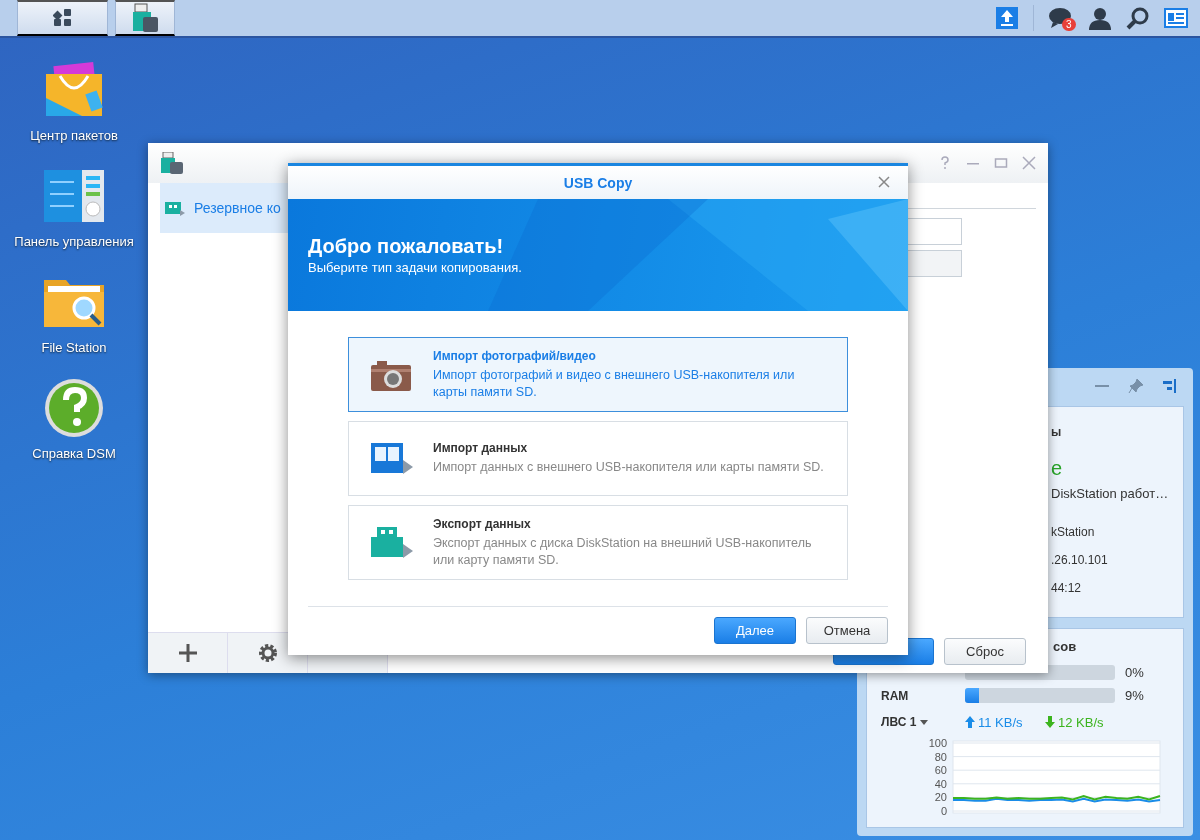  I want to click on collapse-icon, so click(1170, 386).